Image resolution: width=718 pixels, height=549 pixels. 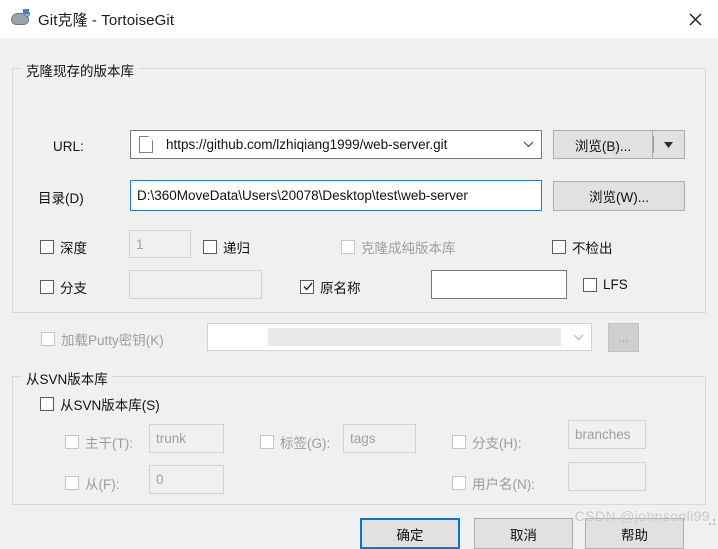 What do you see at coordinates (73, 248) in the screenshot?
I see `depth-label: 深度` at bounding box center [73, 248].